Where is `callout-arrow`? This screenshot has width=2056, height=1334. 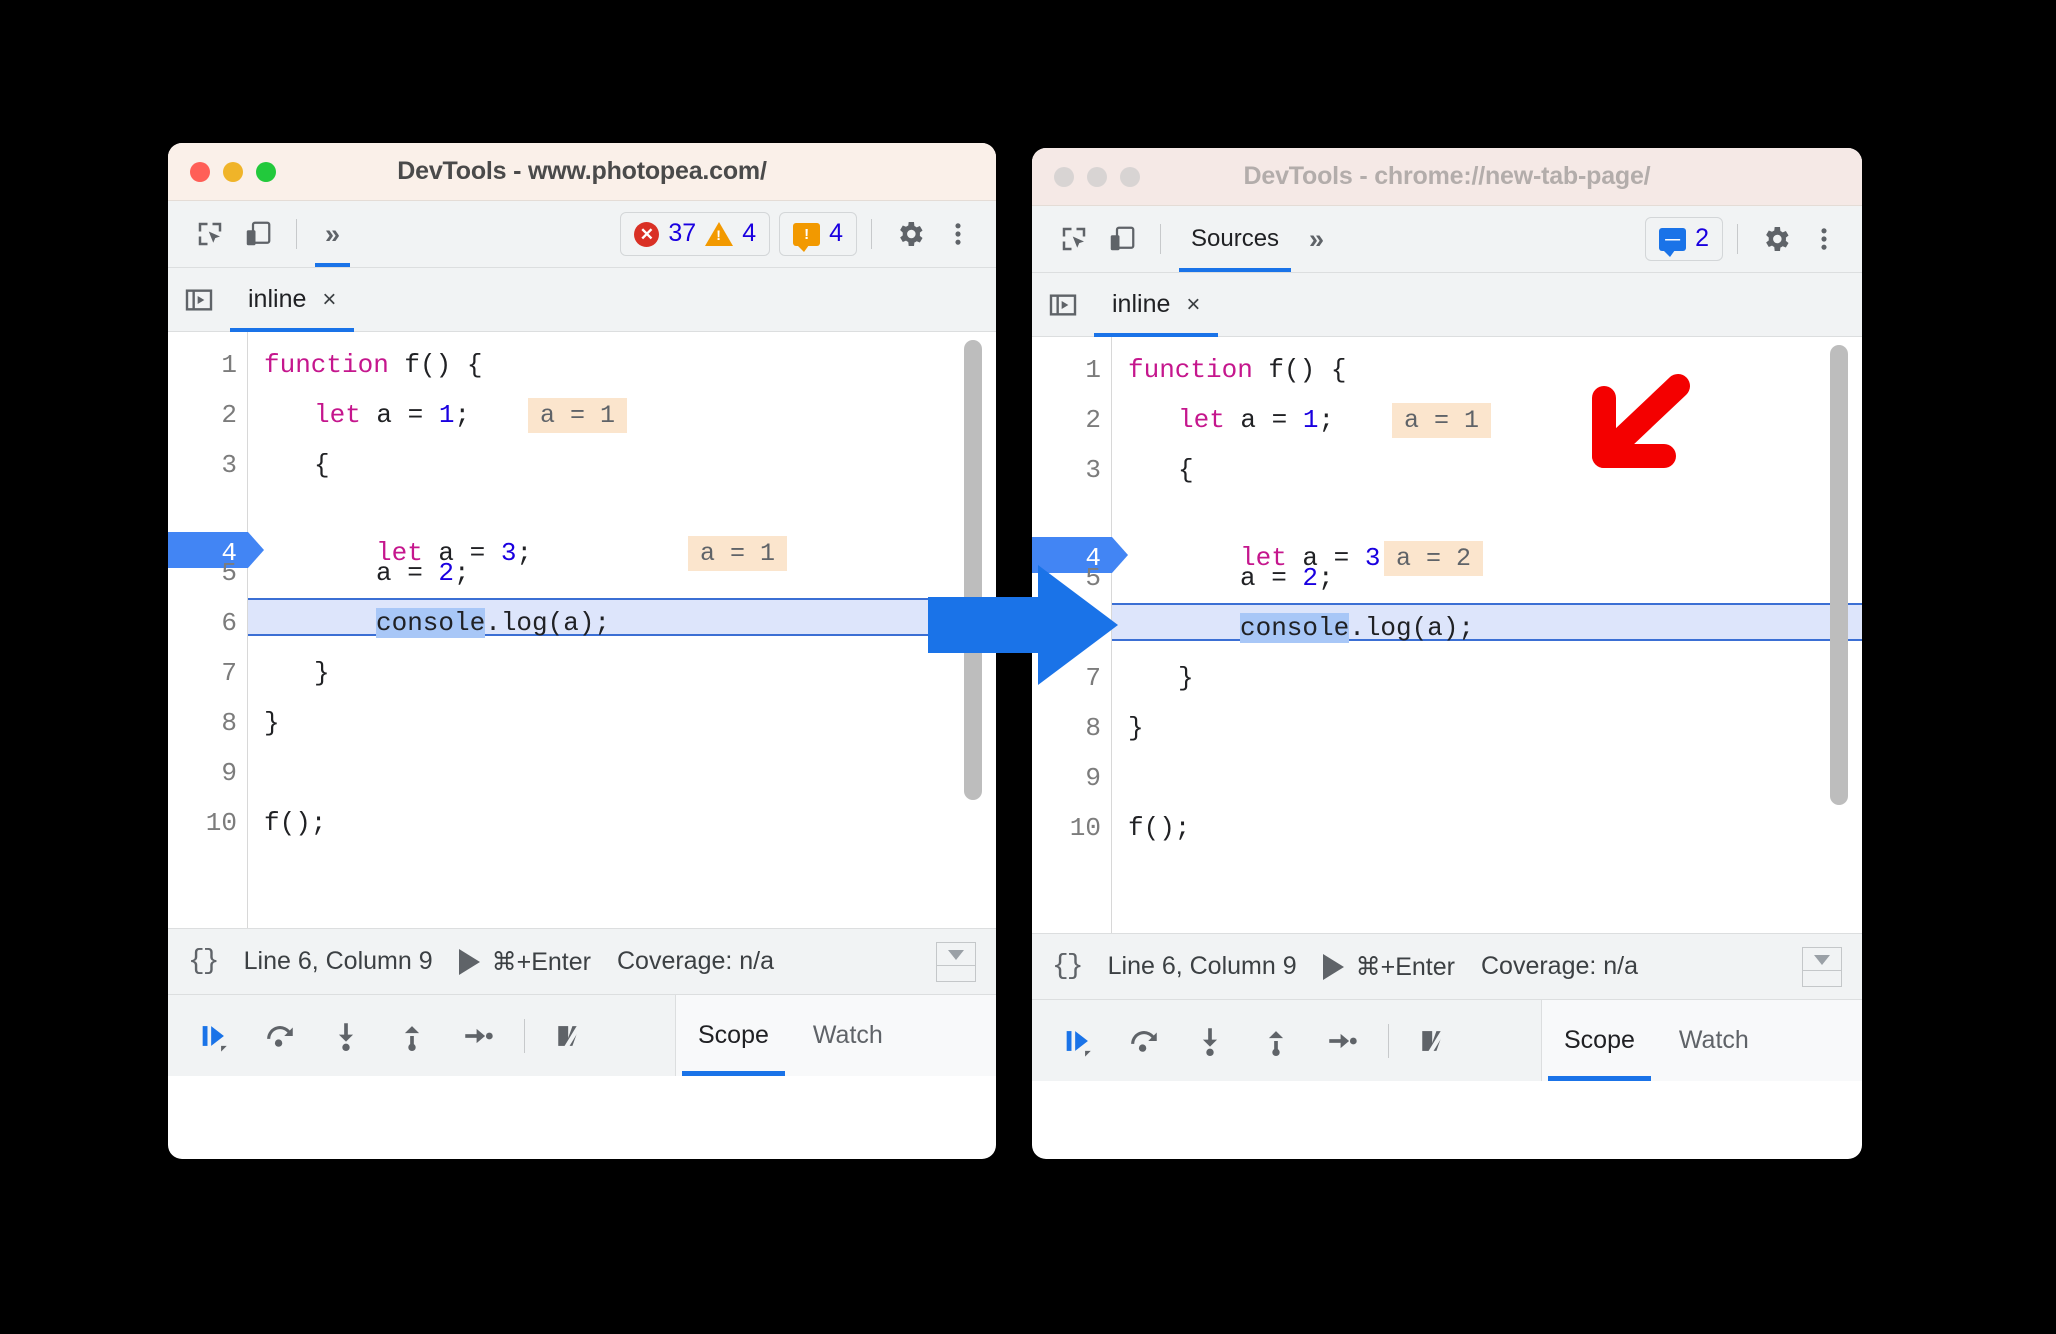
callout-arrow is located at coordinates (1641, 421).